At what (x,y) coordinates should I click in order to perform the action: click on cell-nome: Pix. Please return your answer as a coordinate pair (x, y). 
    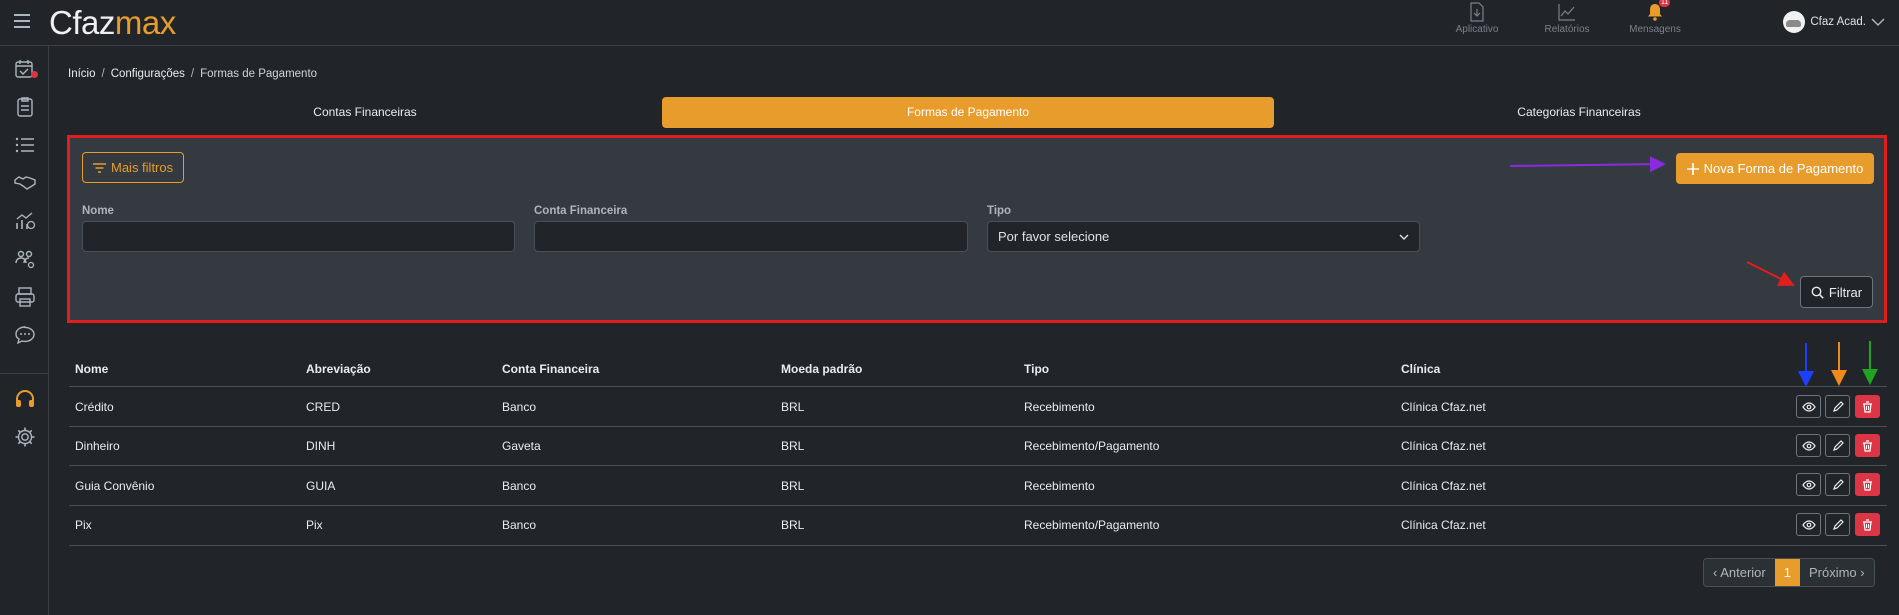
    Looking at the image, I should click on (83, 525).